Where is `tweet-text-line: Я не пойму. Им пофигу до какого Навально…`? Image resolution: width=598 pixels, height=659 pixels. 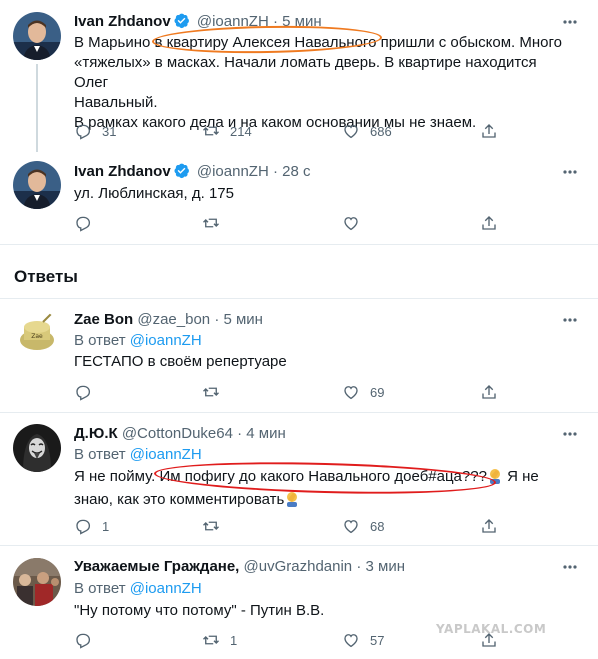
tweet-text-line: Я не пойму. Им пофигу до какого Навально… is located at coordinates (324, 478).